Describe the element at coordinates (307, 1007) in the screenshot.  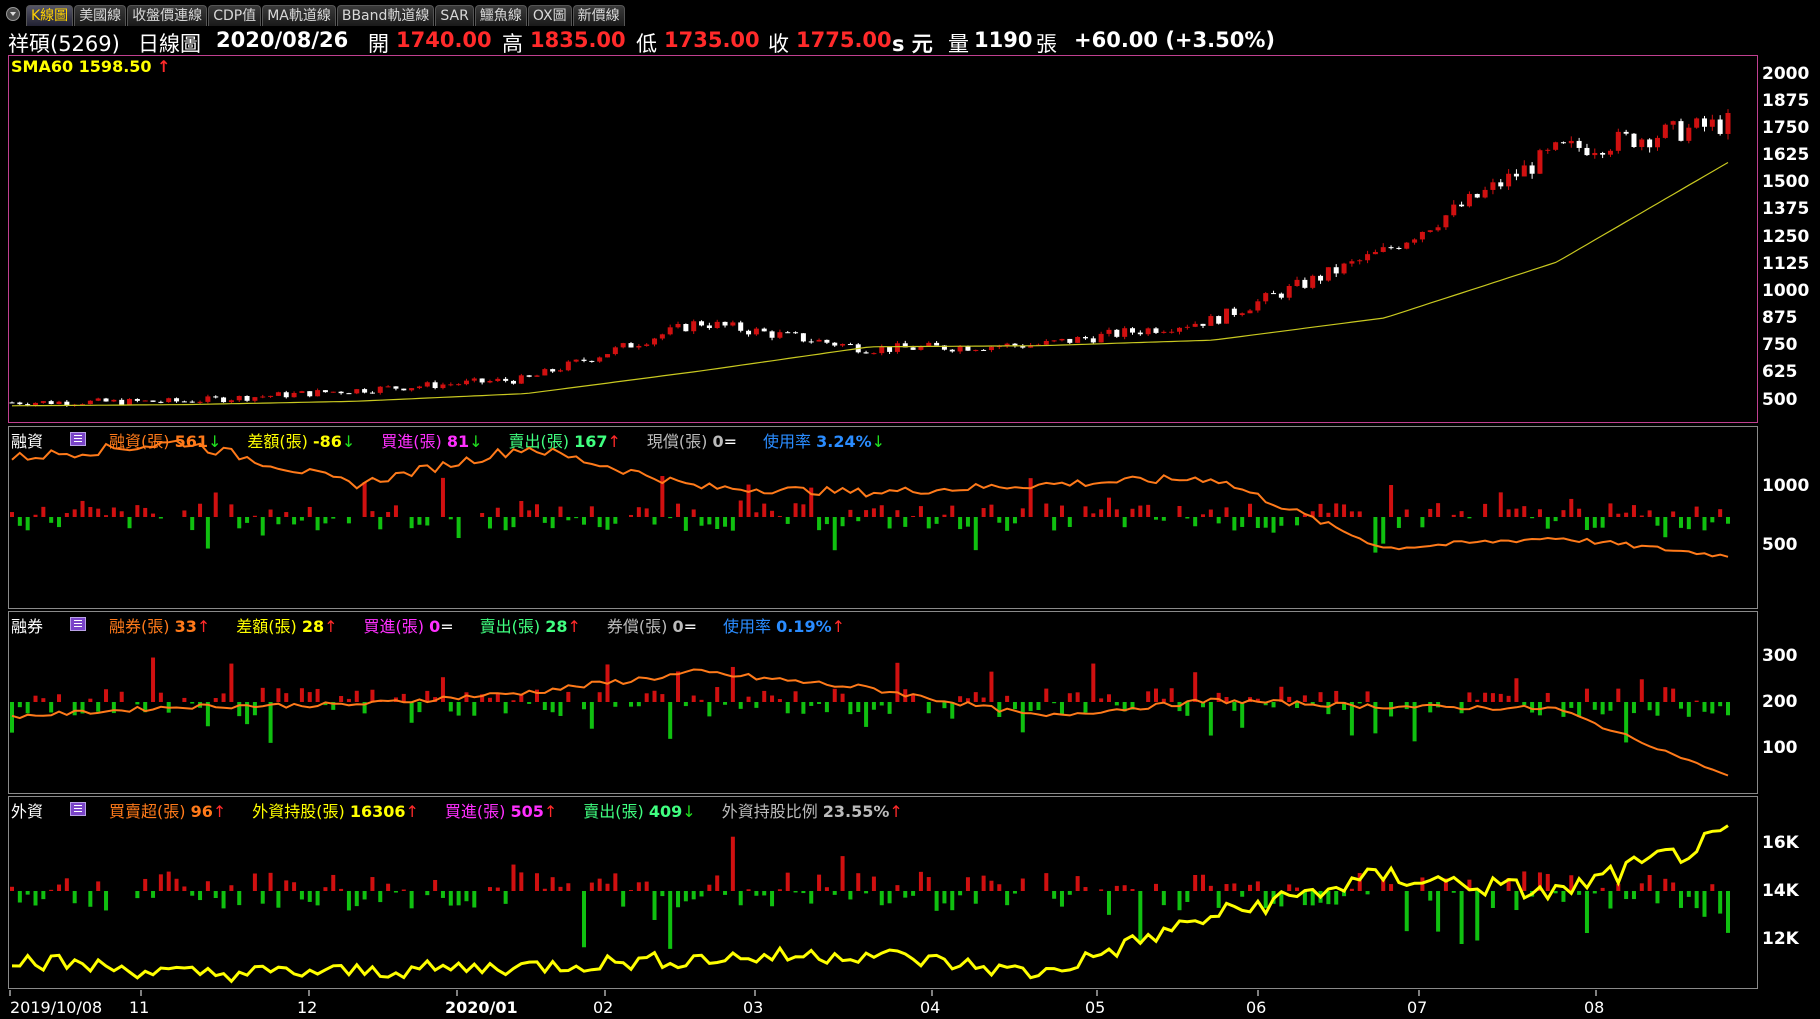
I see `x-tick-label: 12` at that location.